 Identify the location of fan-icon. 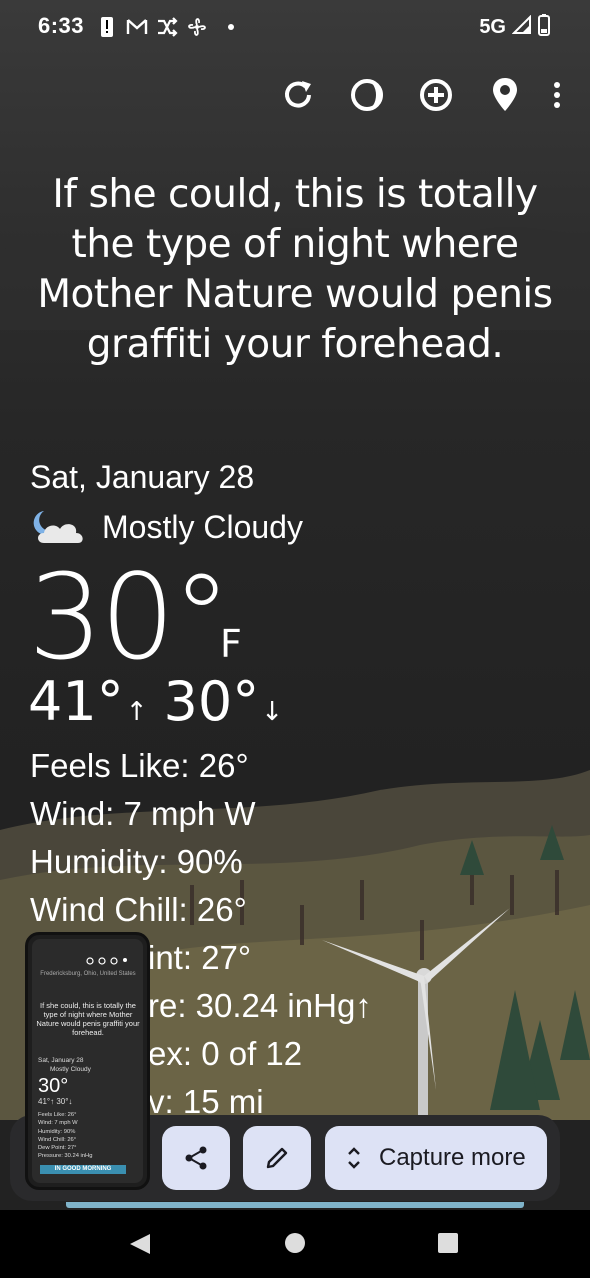
(197, 27).